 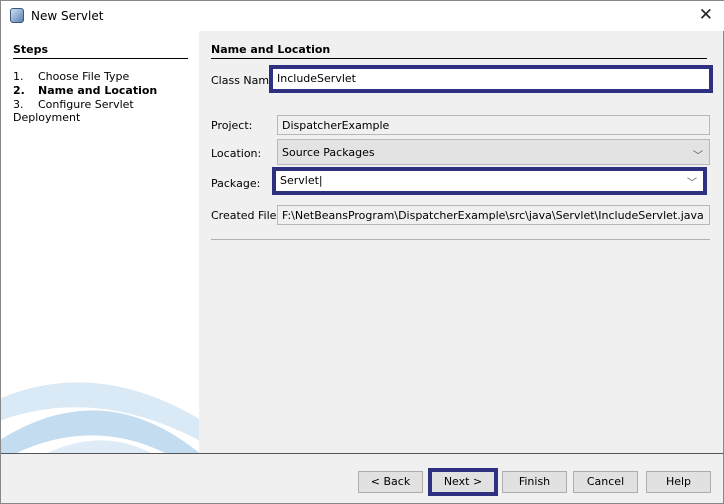 What do you see at coordinates (362, 453) in the screenshot?
I see `footer-divider` at bounding box center [362, 453].